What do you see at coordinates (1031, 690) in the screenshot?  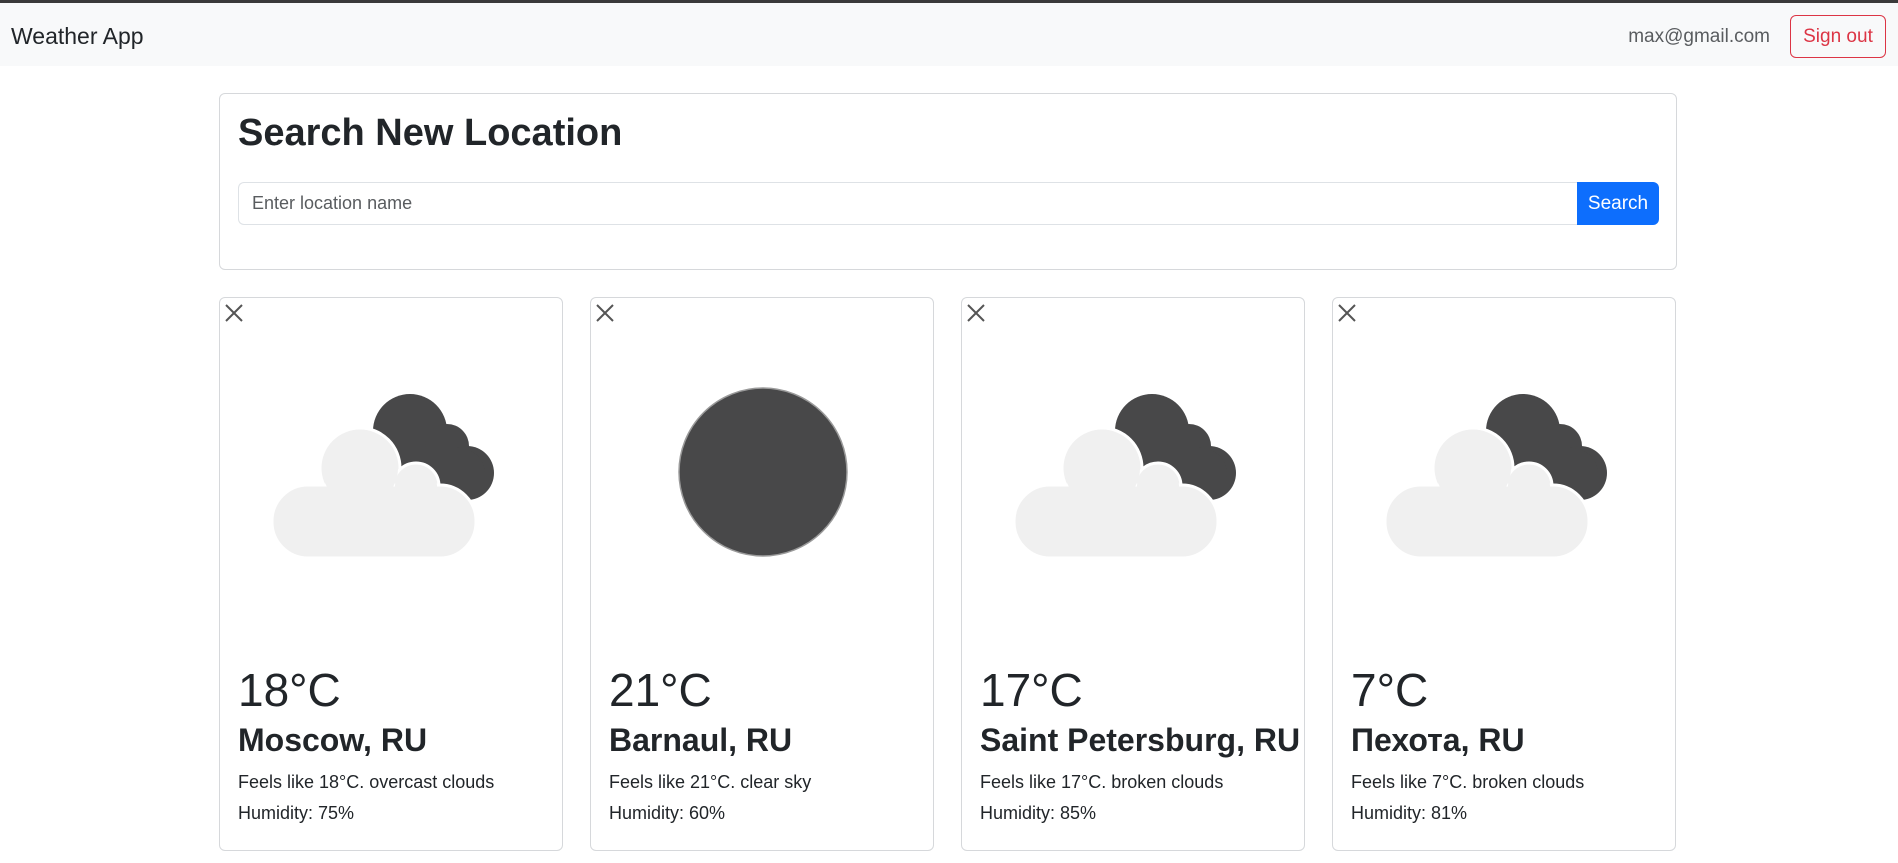 I see `temperature: 17°C` at bounding box center [1031, 690].